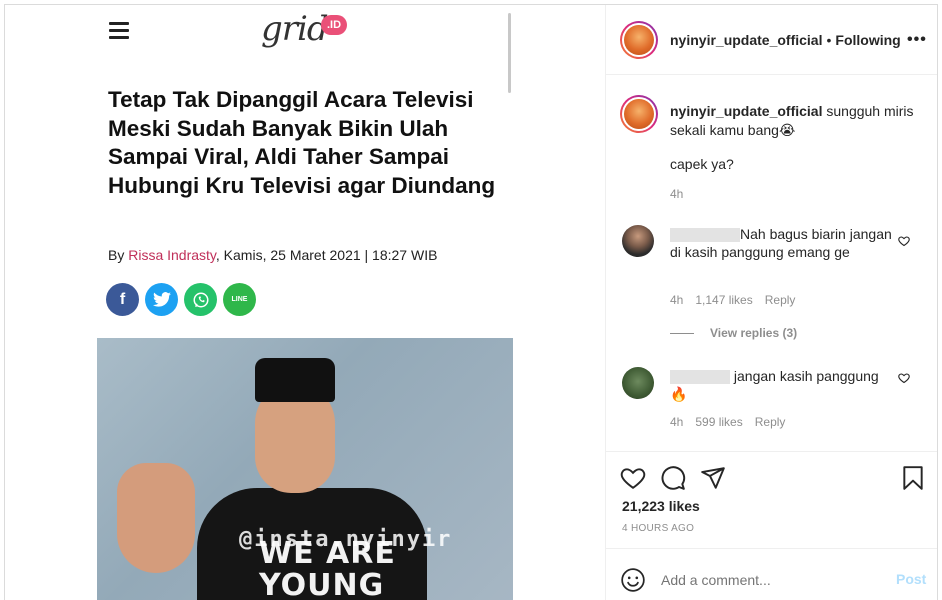  What do you see at coordinates (661, 506) in the screenshot?
I see `likes-count: 21,223 likes` at bounding box center [661, 506].